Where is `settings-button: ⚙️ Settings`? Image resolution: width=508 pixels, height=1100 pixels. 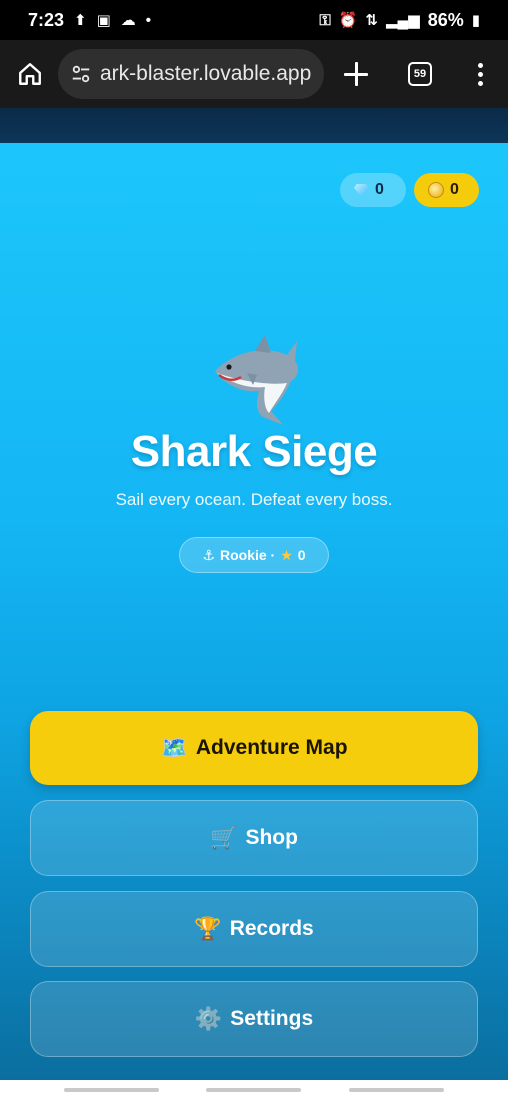 settings-button: ⚙️ Settings is located at coordinates (254, 1019).